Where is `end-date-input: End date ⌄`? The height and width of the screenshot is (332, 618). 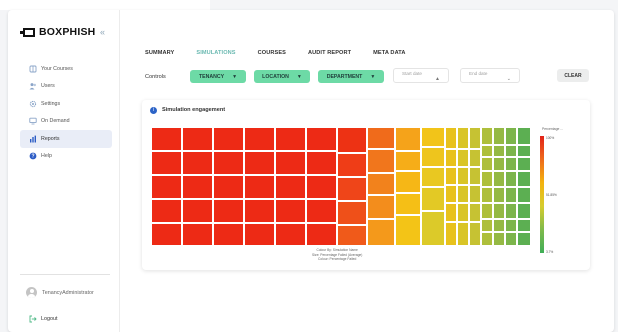 end-date-input: End date ⌄ is located at coordinates (490, 75).